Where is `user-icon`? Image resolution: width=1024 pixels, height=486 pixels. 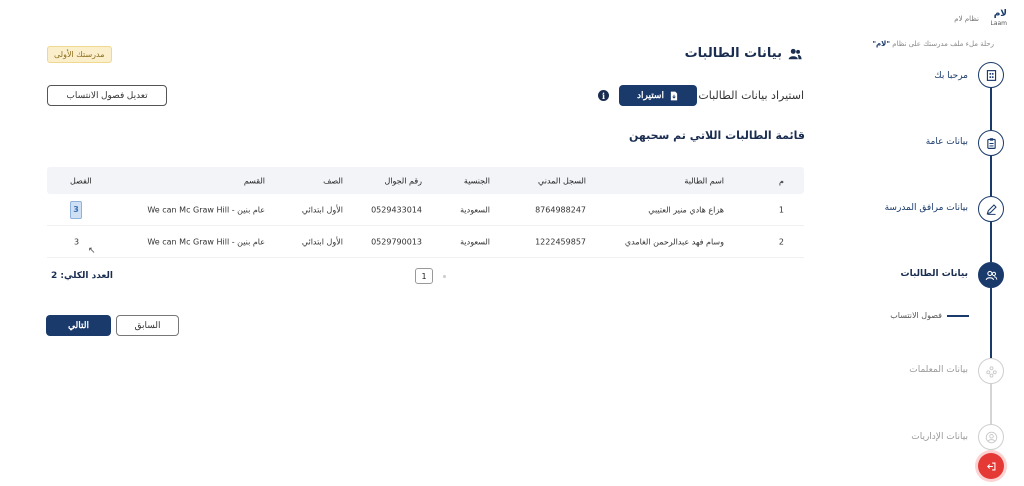
user-icon is located at coordinates (991, 437).